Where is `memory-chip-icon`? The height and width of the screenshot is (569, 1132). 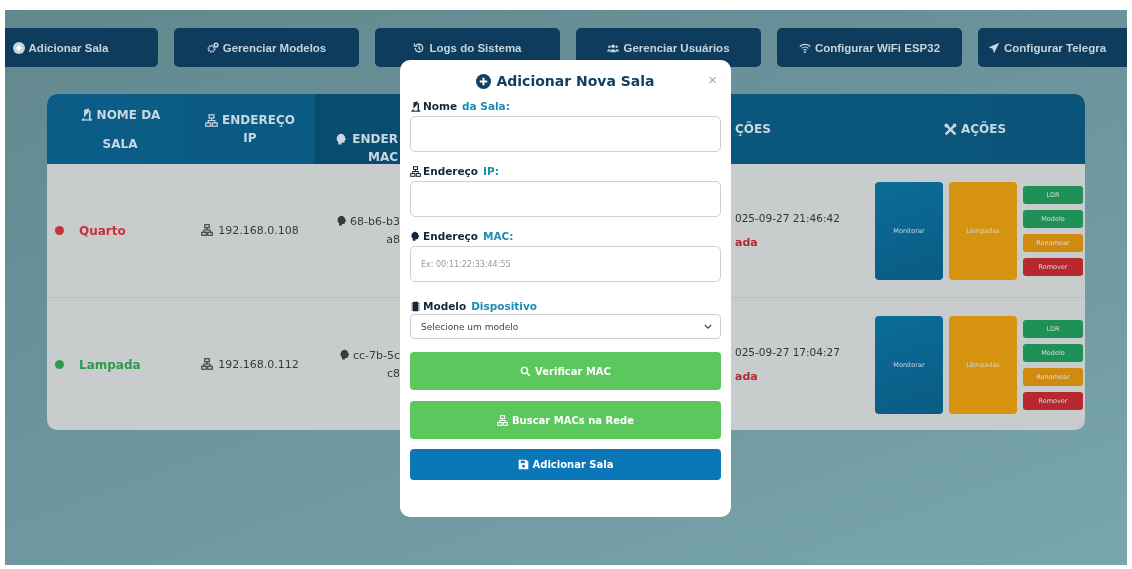 memory-chip-icon is located at coordinates (415, 306).